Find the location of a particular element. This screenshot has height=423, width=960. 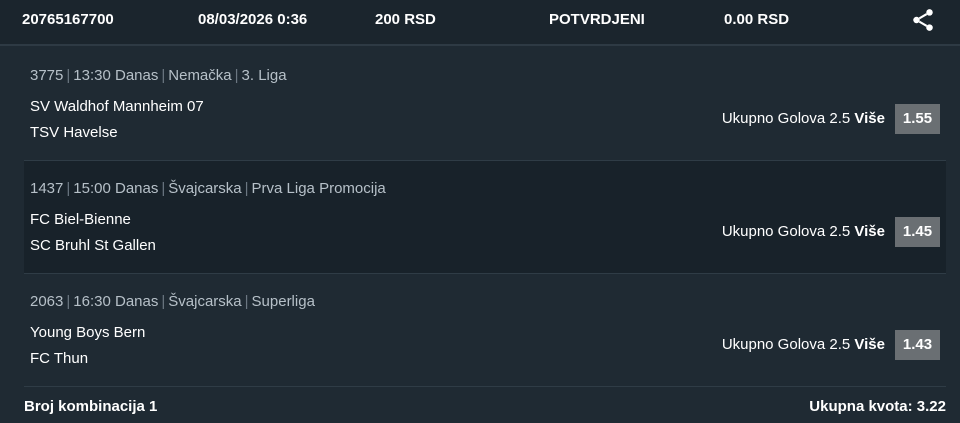

ticket-stake: 200 RSD is located at coordinates (405, 19).